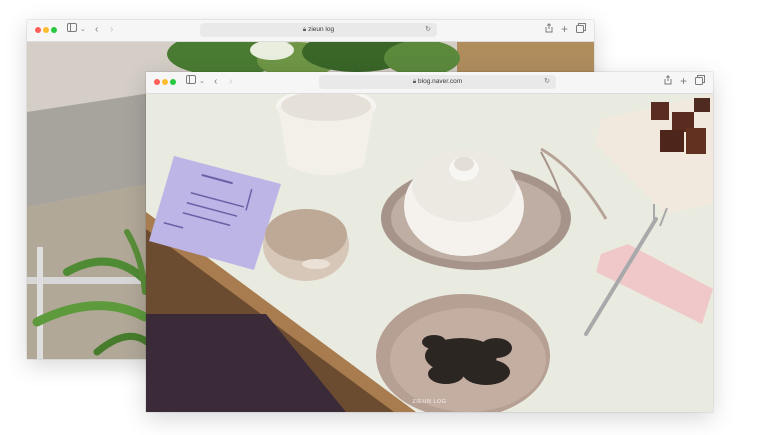  I want to click on photo-watermark: ZIEUN LOG, so click(429, 402).